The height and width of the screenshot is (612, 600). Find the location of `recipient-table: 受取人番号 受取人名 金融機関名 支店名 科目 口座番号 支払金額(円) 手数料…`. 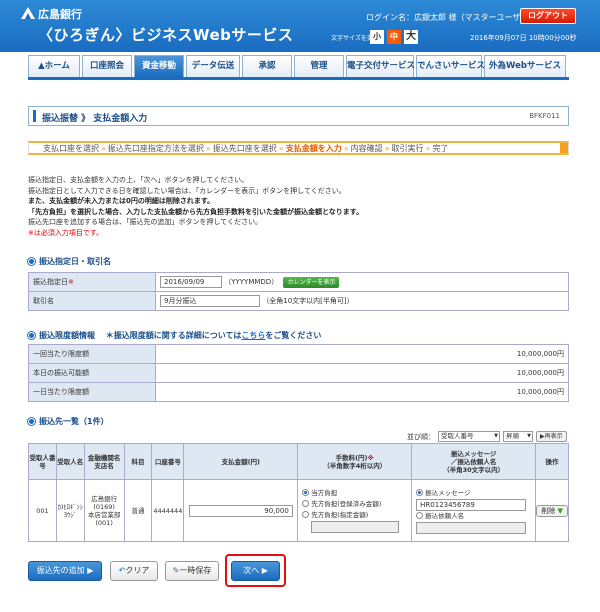

recipient-table: 受取人番号 受取人名 金融機関名 支店名 科目 口座番号 支払金額(円) 手数料… is located at coordinates (298, 492).